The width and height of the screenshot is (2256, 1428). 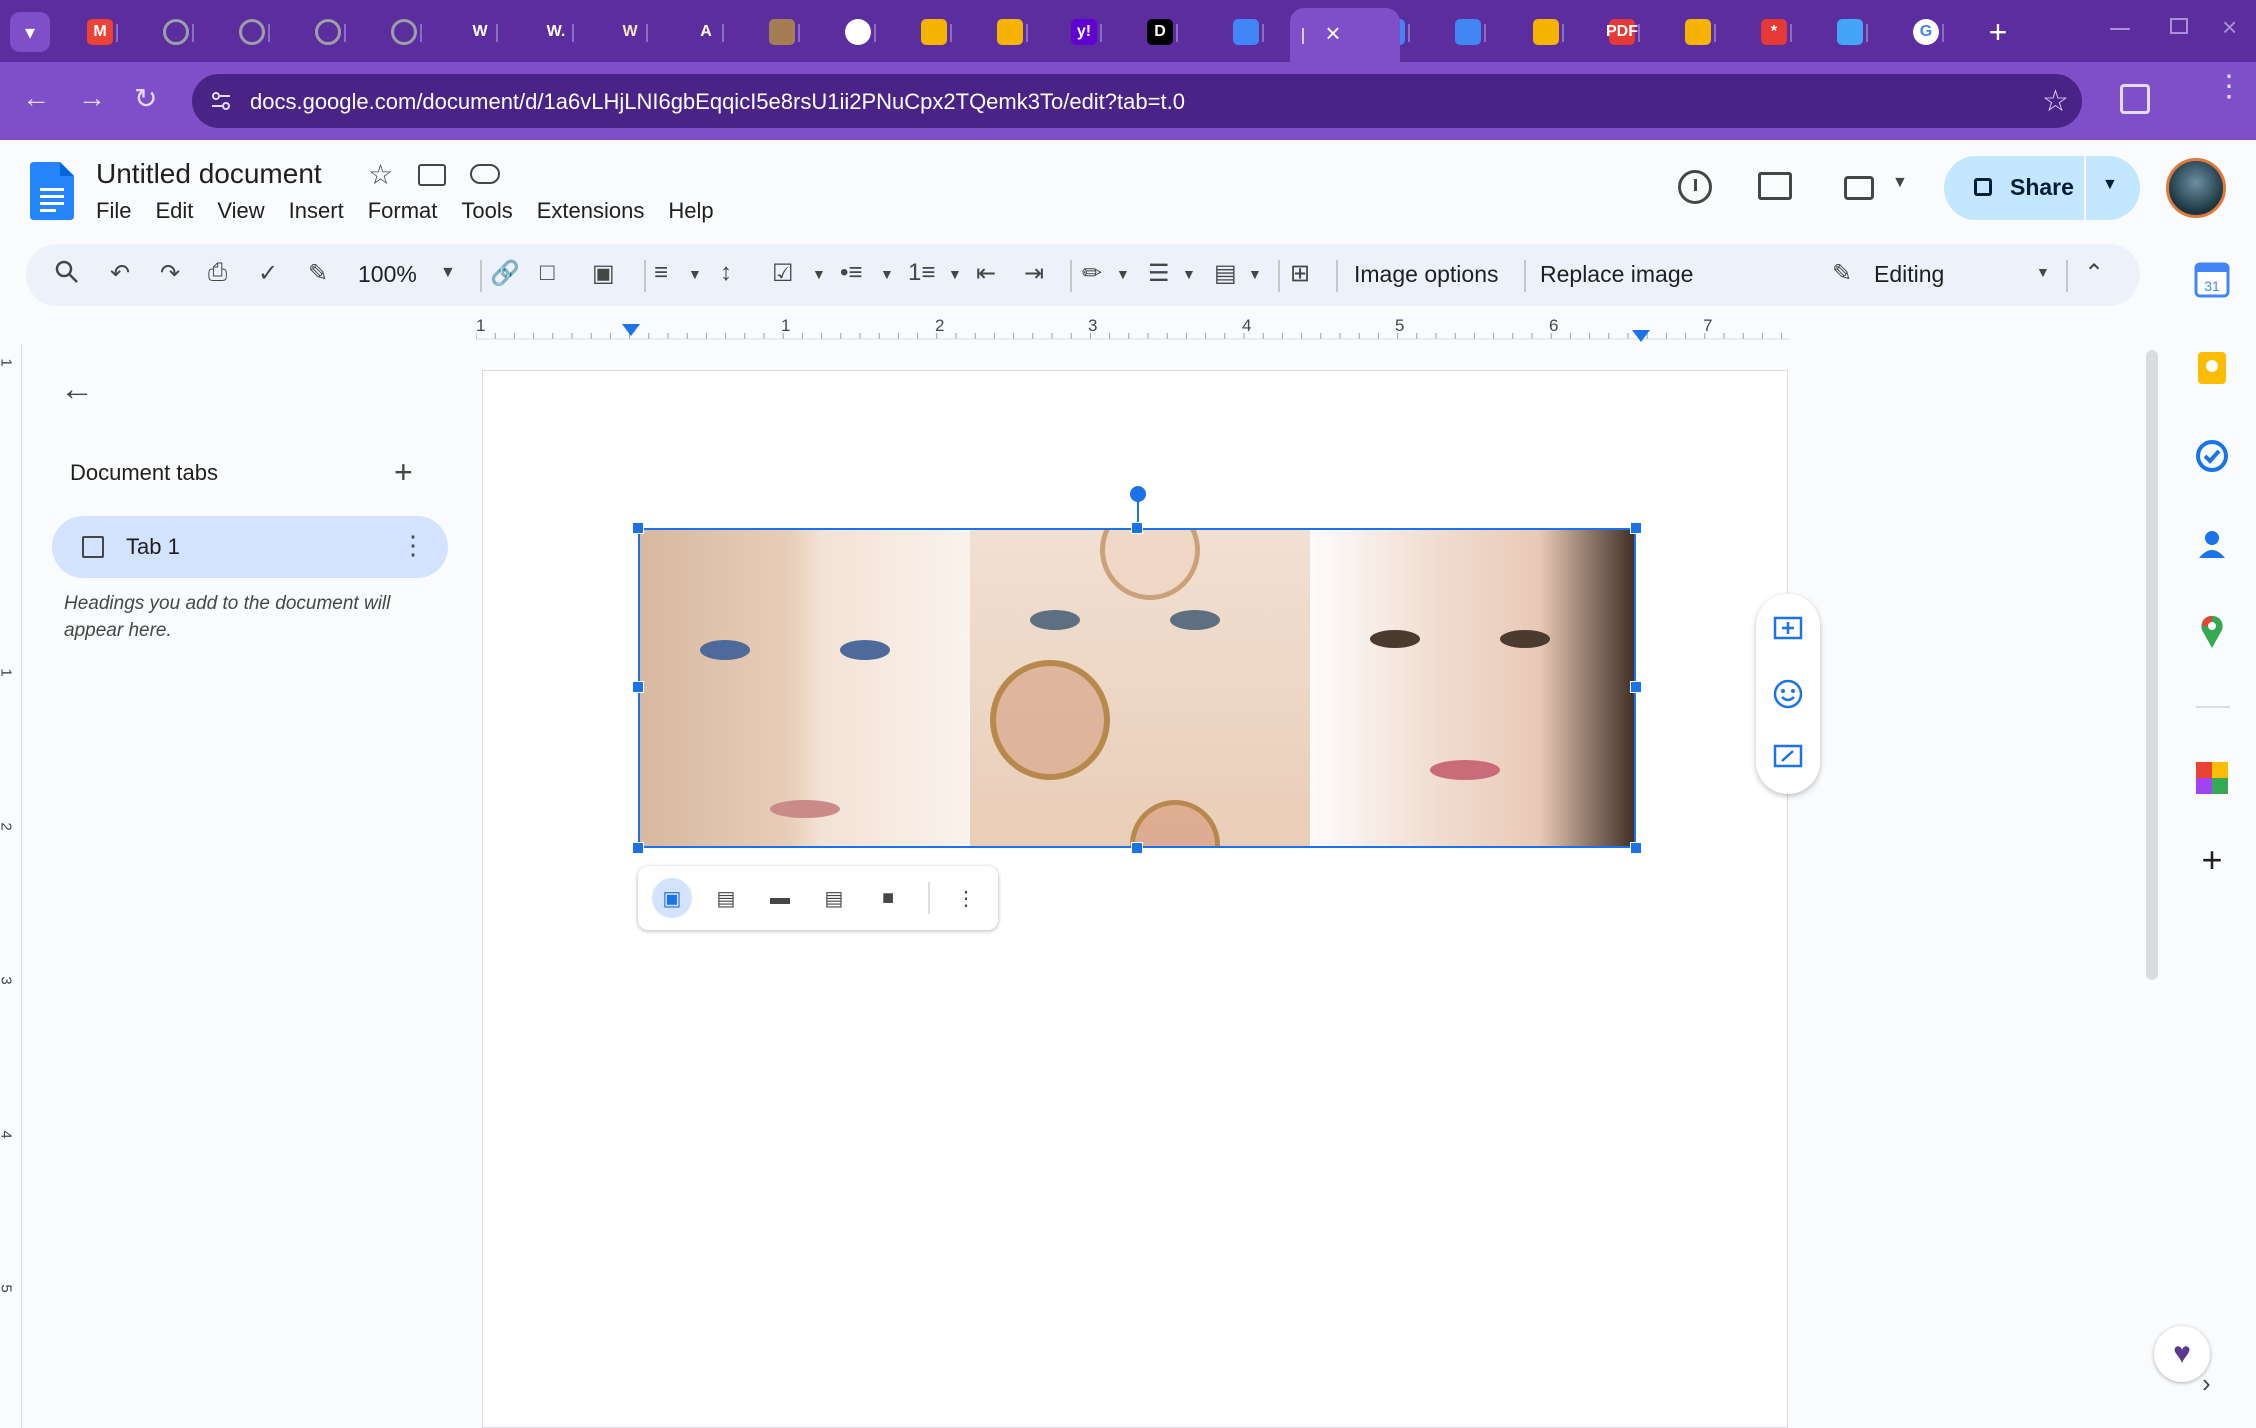 I want to click on menu-tools: Tools, so click(x=492, y=211).